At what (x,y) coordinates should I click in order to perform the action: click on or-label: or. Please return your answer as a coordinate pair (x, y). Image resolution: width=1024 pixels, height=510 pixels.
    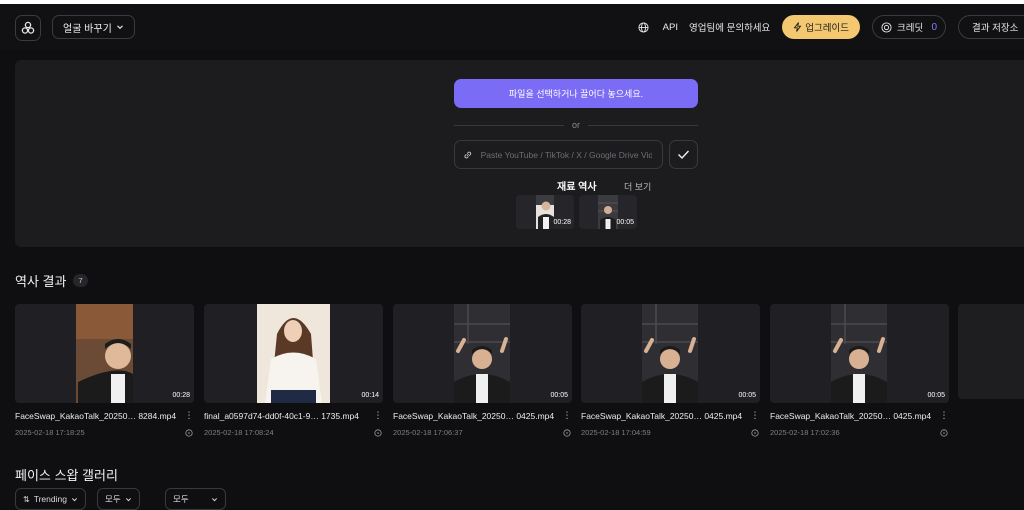
    Looking at the image, I should click on (576, 125).